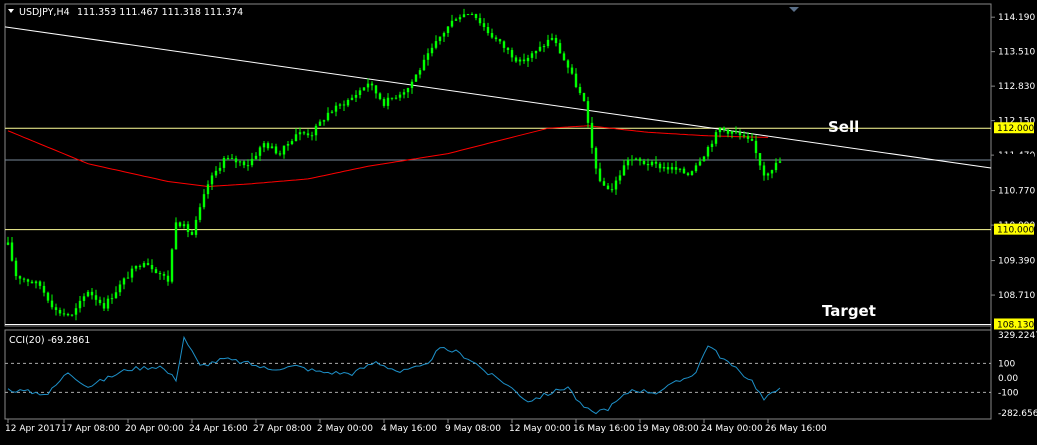 This screenshot has height=445, width=1037. What do you see at coordinates (11, 11) in the screenshot?
I see `dropdown-triangle-icon` at bounding box center [11, 11].